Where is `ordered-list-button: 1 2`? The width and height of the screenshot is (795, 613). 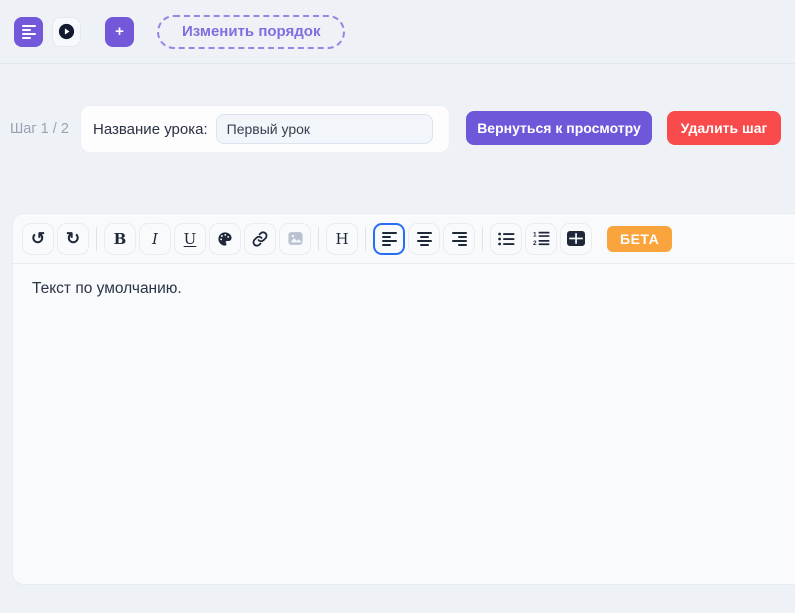 ordered-list-button: 1 2 is located at coordinates (541, 238).